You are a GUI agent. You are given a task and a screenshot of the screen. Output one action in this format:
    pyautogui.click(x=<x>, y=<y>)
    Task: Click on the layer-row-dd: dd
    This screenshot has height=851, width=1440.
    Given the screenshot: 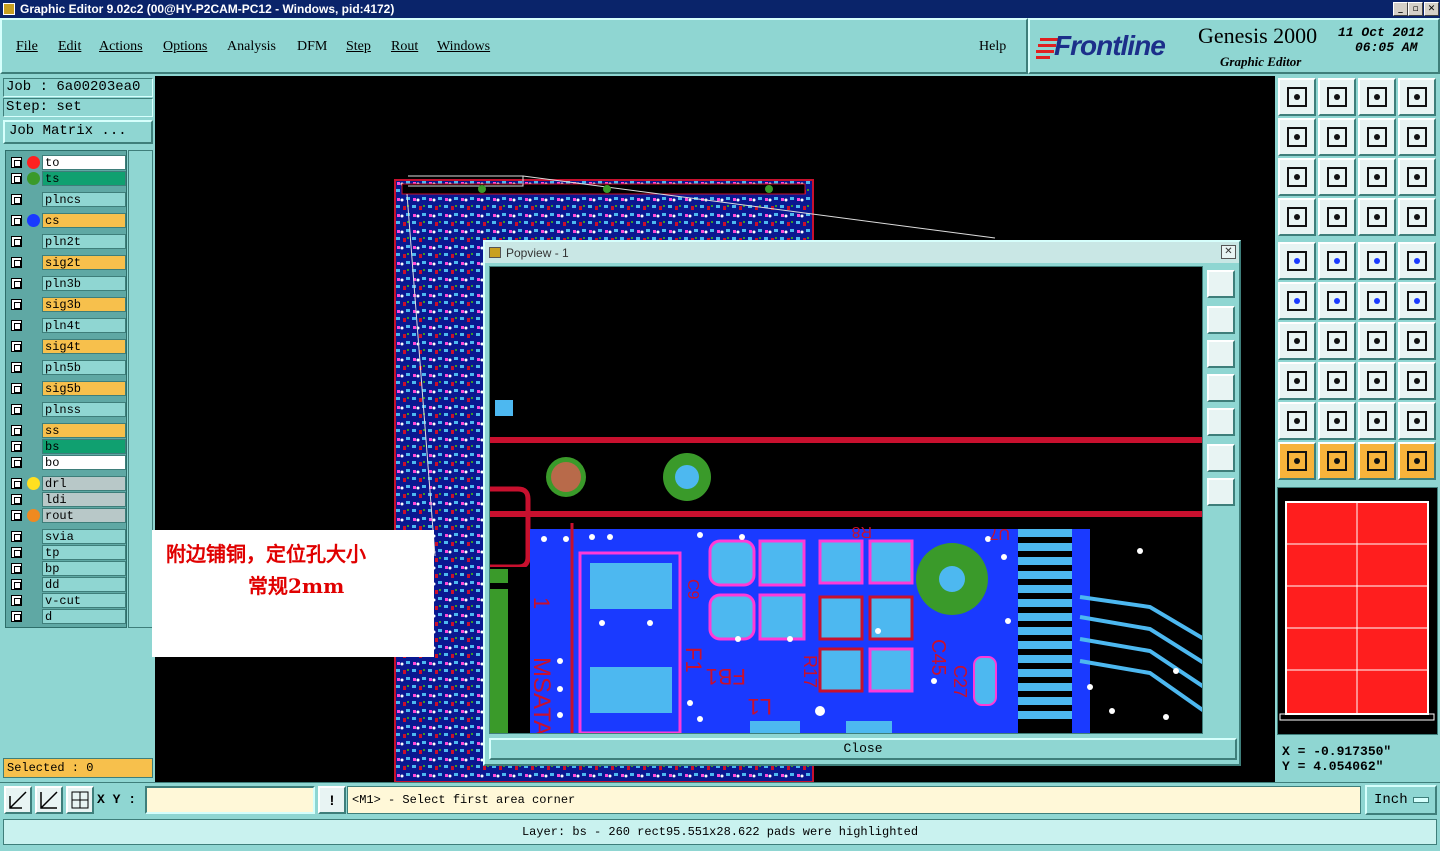 What is the action you would take?
    pyautogui.click(x=67, y=584)
    